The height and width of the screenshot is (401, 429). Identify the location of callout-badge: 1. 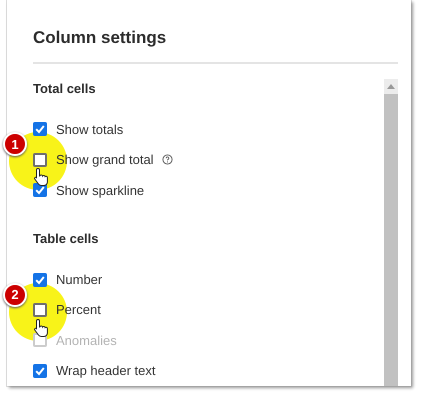
(15, 144).